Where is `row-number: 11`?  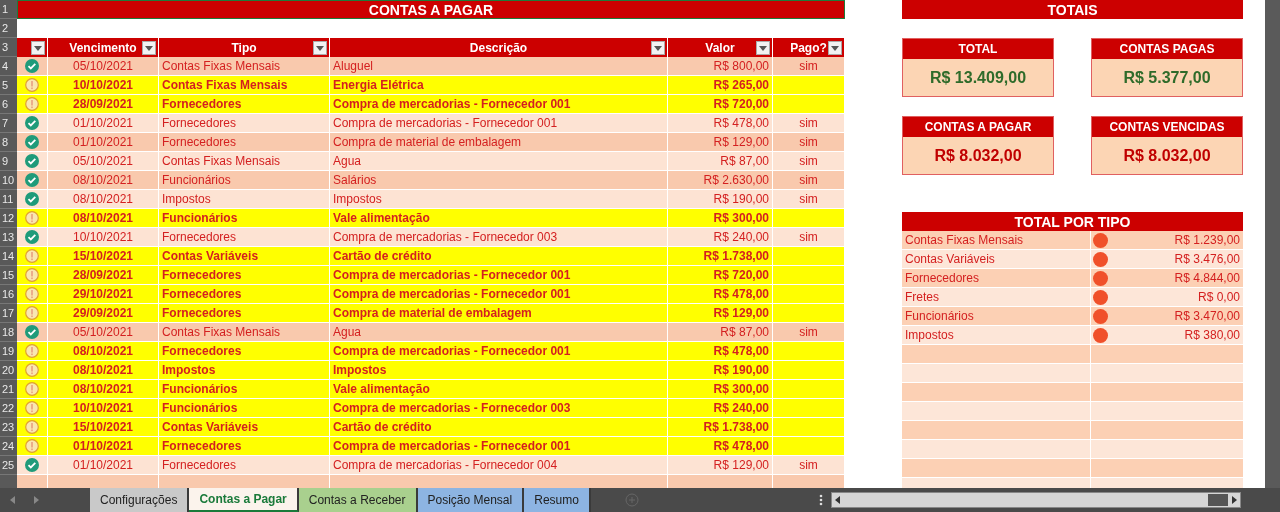
row-number: 11 is located at coordinates (8, 199).